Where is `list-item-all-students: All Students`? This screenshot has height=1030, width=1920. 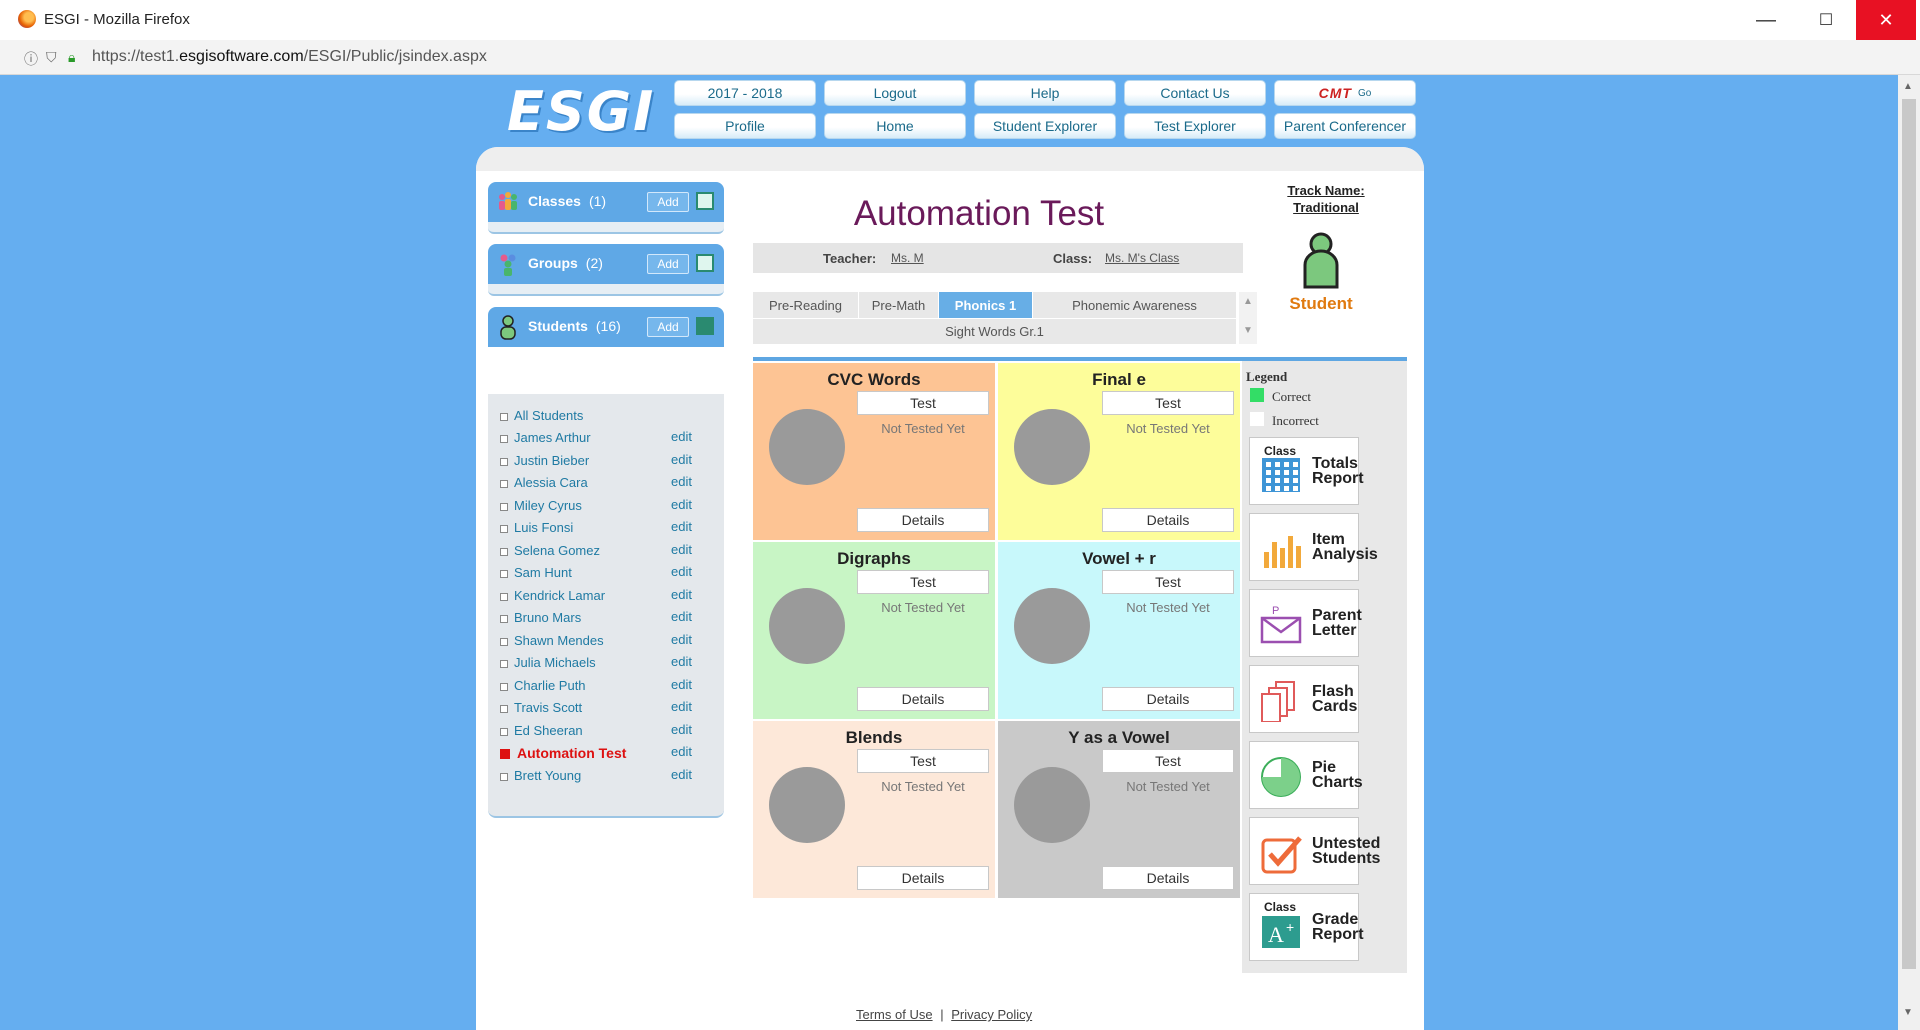 list-item-all-students: All Students is located at coordinates (610, 417).